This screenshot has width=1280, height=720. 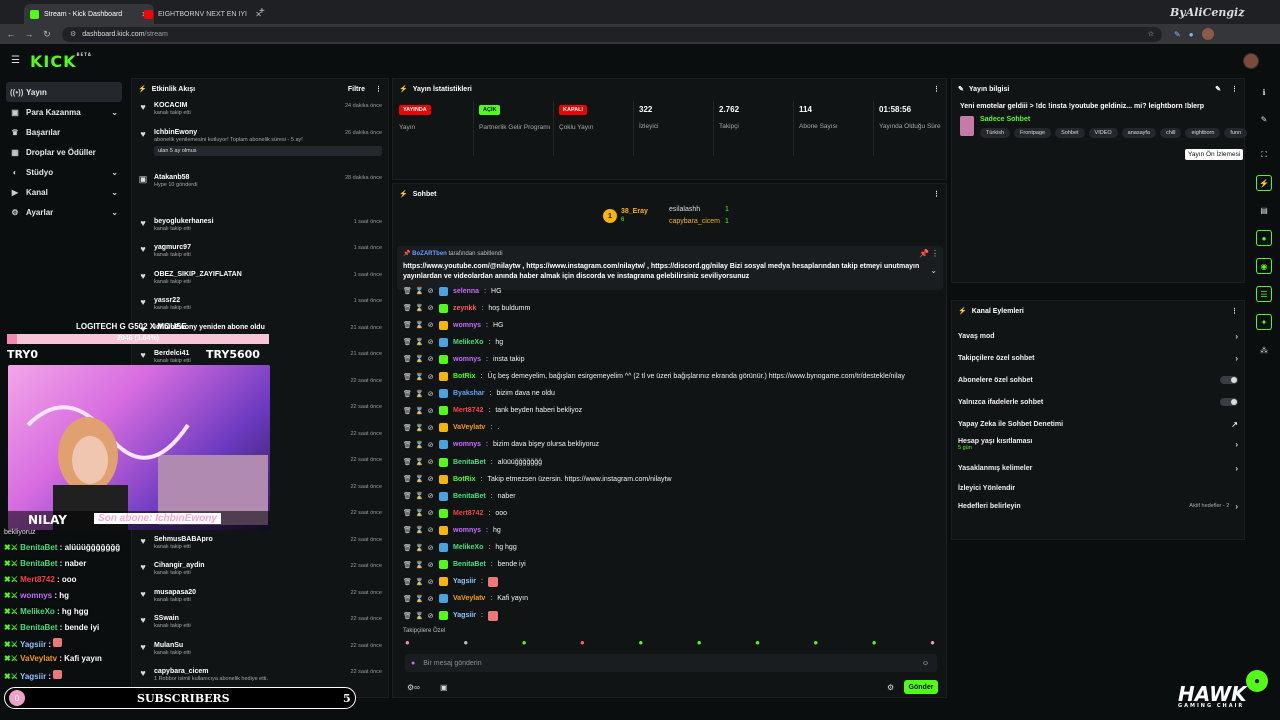 I want to click on user-avatar, so click(x=1251, y=61).